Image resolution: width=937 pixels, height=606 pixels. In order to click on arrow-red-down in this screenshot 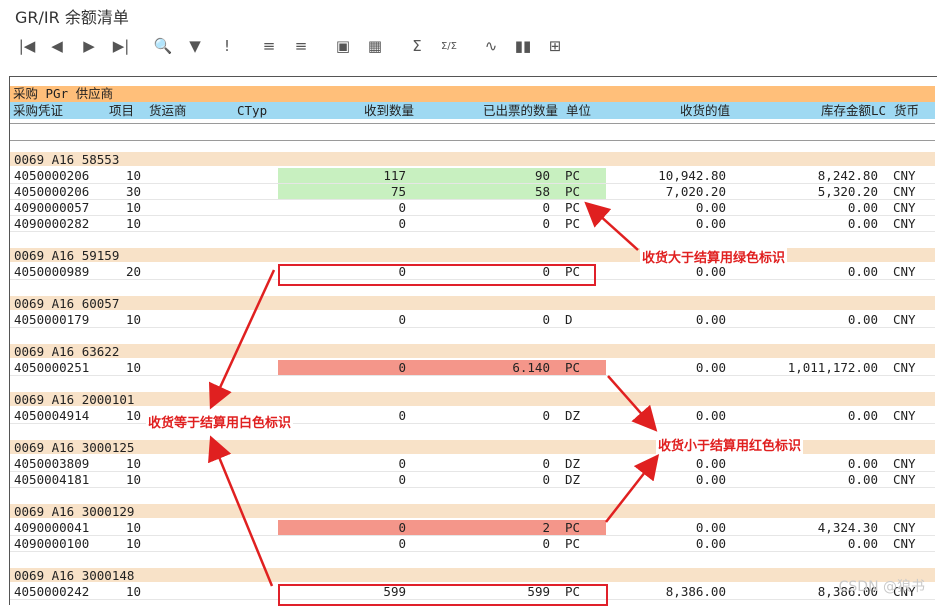, I will do `click(632, 488)`.